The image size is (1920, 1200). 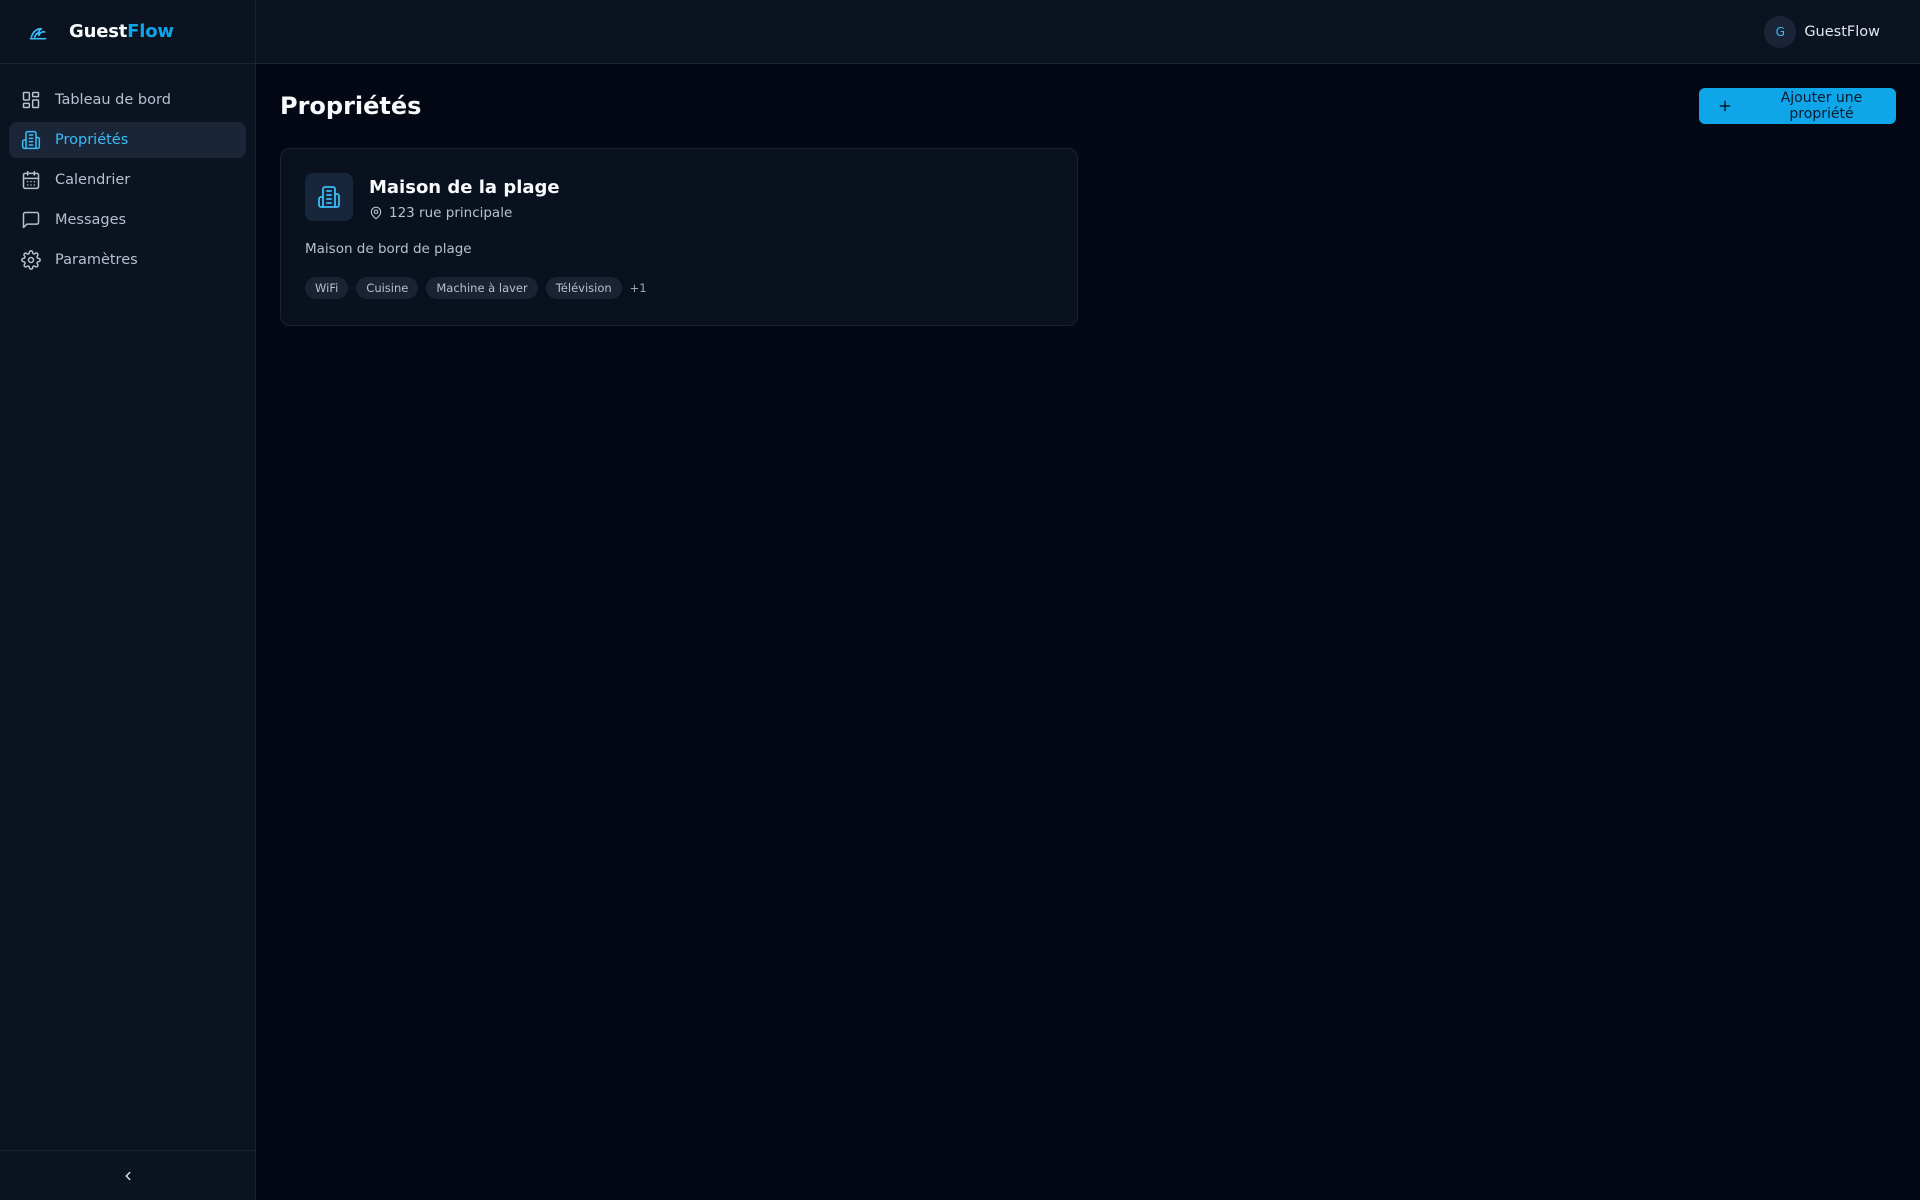 What do you see at coordinates (150, 31) in the screenshot?
I see `brand-name-accent: Flow` at bounding box center [150, 31].